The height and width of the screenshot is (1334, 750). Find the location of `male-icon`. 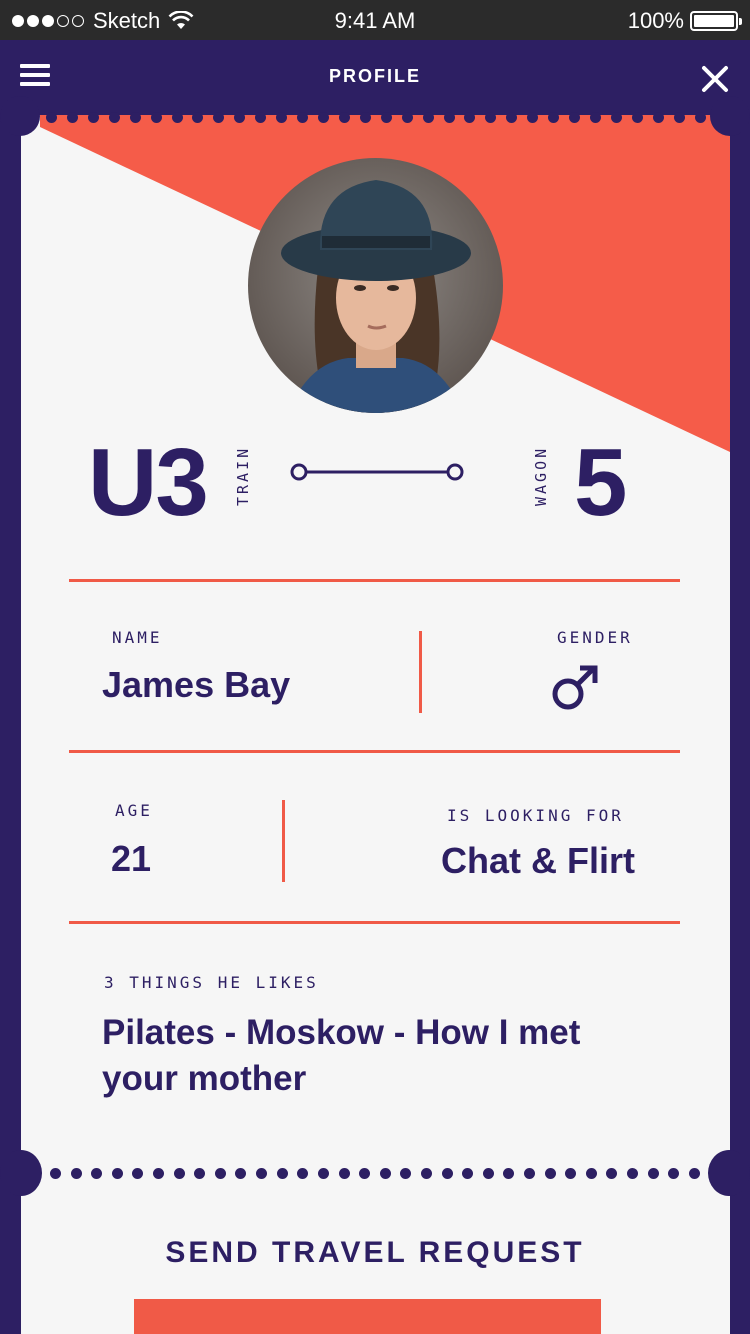

male-icon is located at coordinates (575, 687).